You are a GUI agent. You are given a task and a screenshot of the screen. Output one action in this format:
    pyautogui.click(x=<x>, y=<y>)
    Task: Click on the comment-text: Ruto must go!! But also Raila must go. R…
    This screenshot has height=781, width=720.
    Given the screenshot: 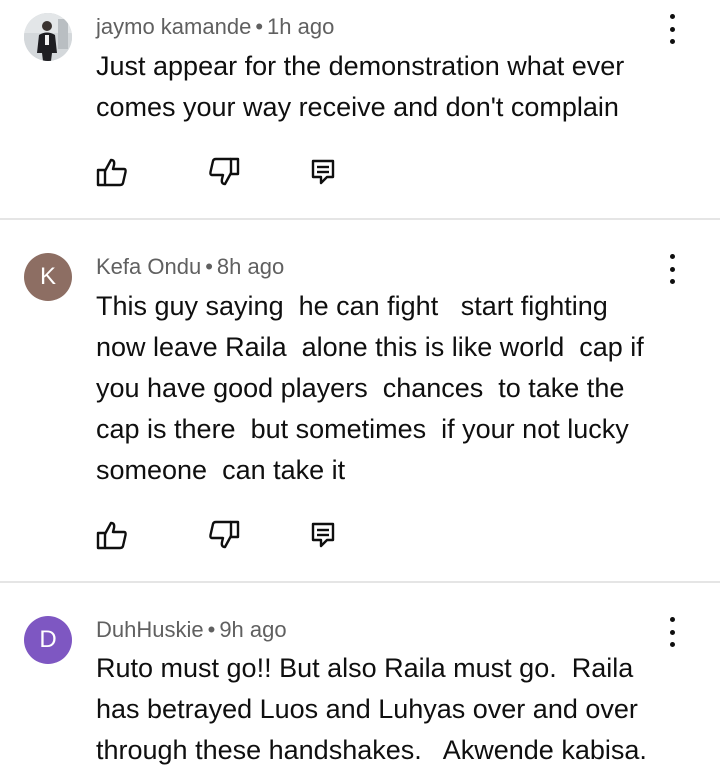 What is the action you would take?
    pyautogui.click(x=371, y=709)
    